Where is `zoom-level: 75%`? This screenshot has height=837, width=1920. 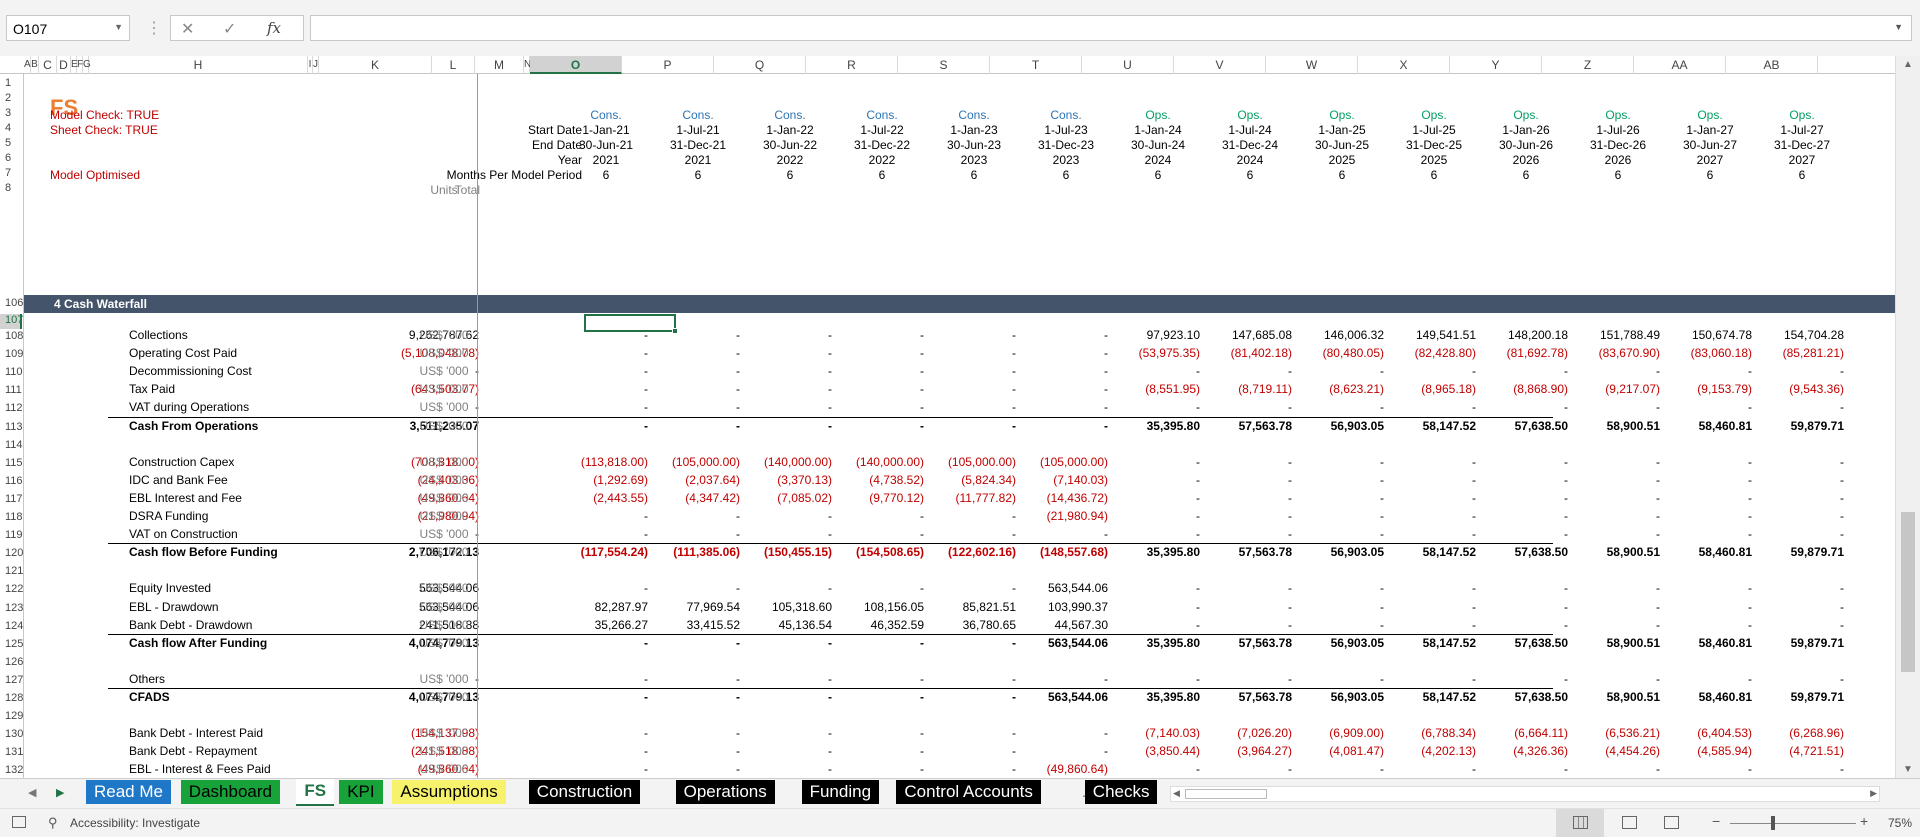 zoom-level: 75% is located at coordinates (1900, 823).